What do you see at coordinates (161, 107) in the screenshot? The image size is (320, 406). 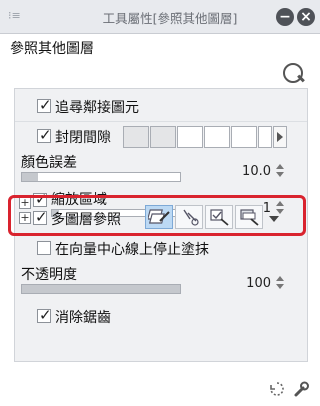 I see `follow-adjacent-row: 追尋鄰接圖元` at bounding box center [161, 107].